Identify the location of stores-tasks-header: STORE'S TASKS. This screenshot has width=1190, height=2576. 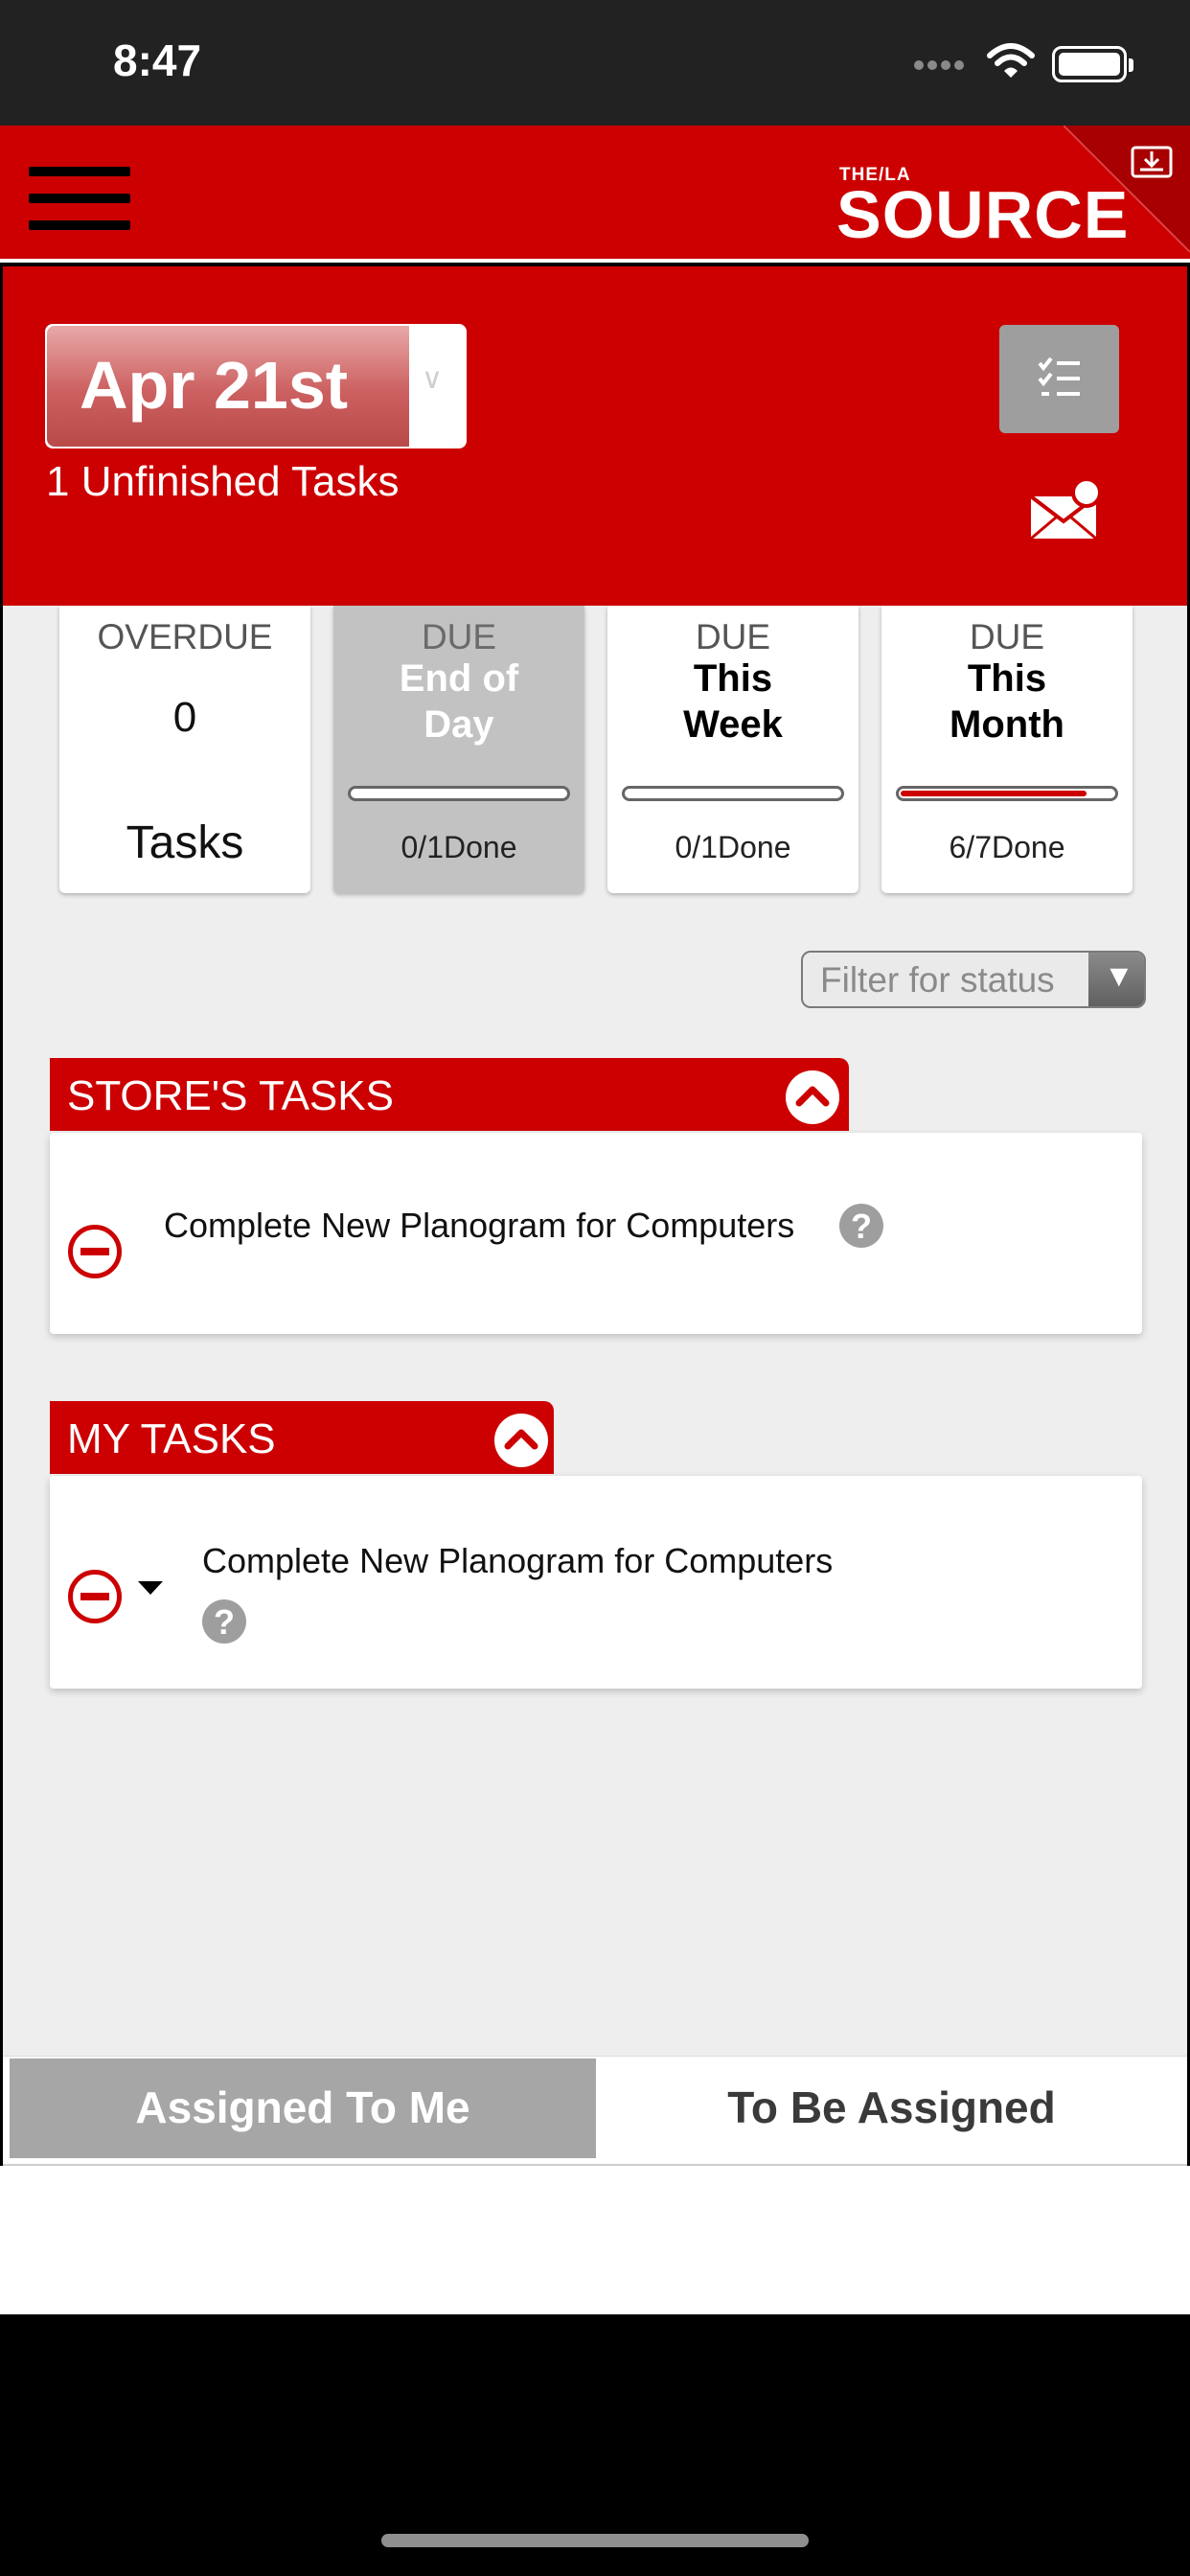
(450, 1094).